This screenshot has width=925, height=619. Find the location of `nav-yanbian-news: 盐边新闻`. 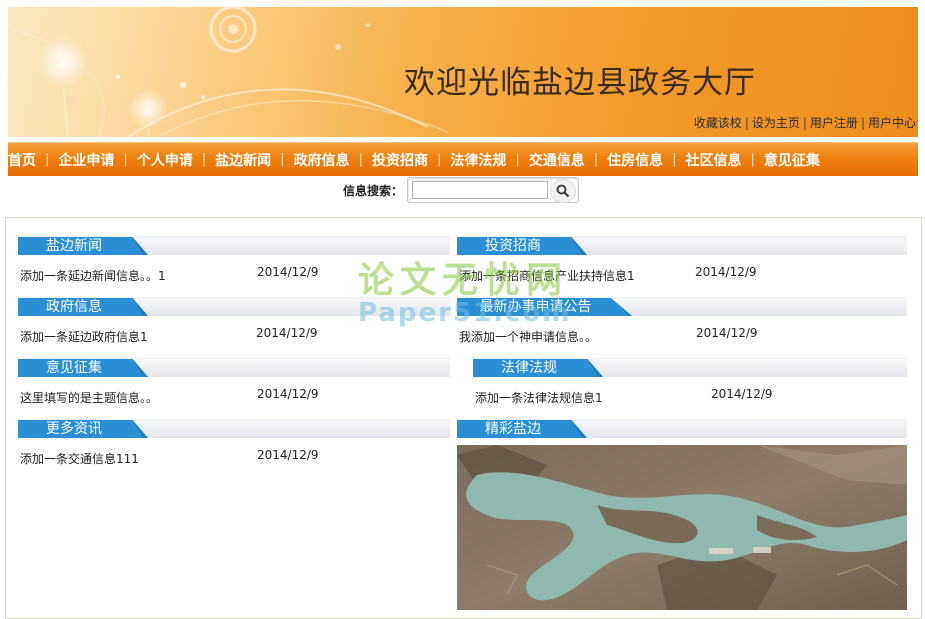

nav-yanbian-news: 盐边新闻 is located at coordinates (243, 160).